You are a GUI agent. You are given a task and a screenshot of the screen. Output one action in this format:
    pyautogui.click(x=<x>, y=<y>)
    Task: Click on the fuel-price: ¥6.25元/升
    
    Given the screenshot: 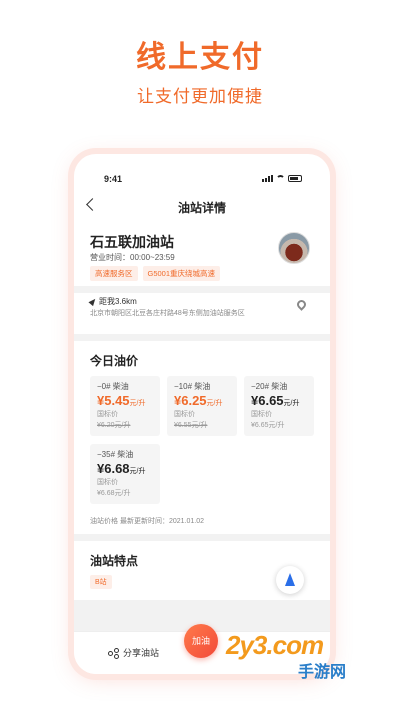 What is the action you would take?
    pyautogui.click(x=198, y=400)
    